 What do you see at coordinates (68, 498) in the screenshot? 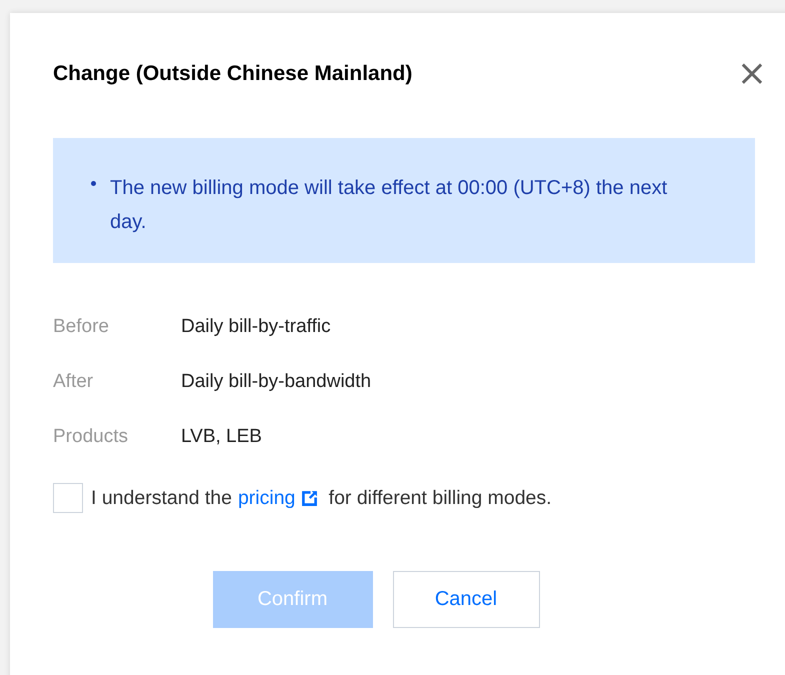
I see `agreement-checkbox` at bounding box center [68, 498].